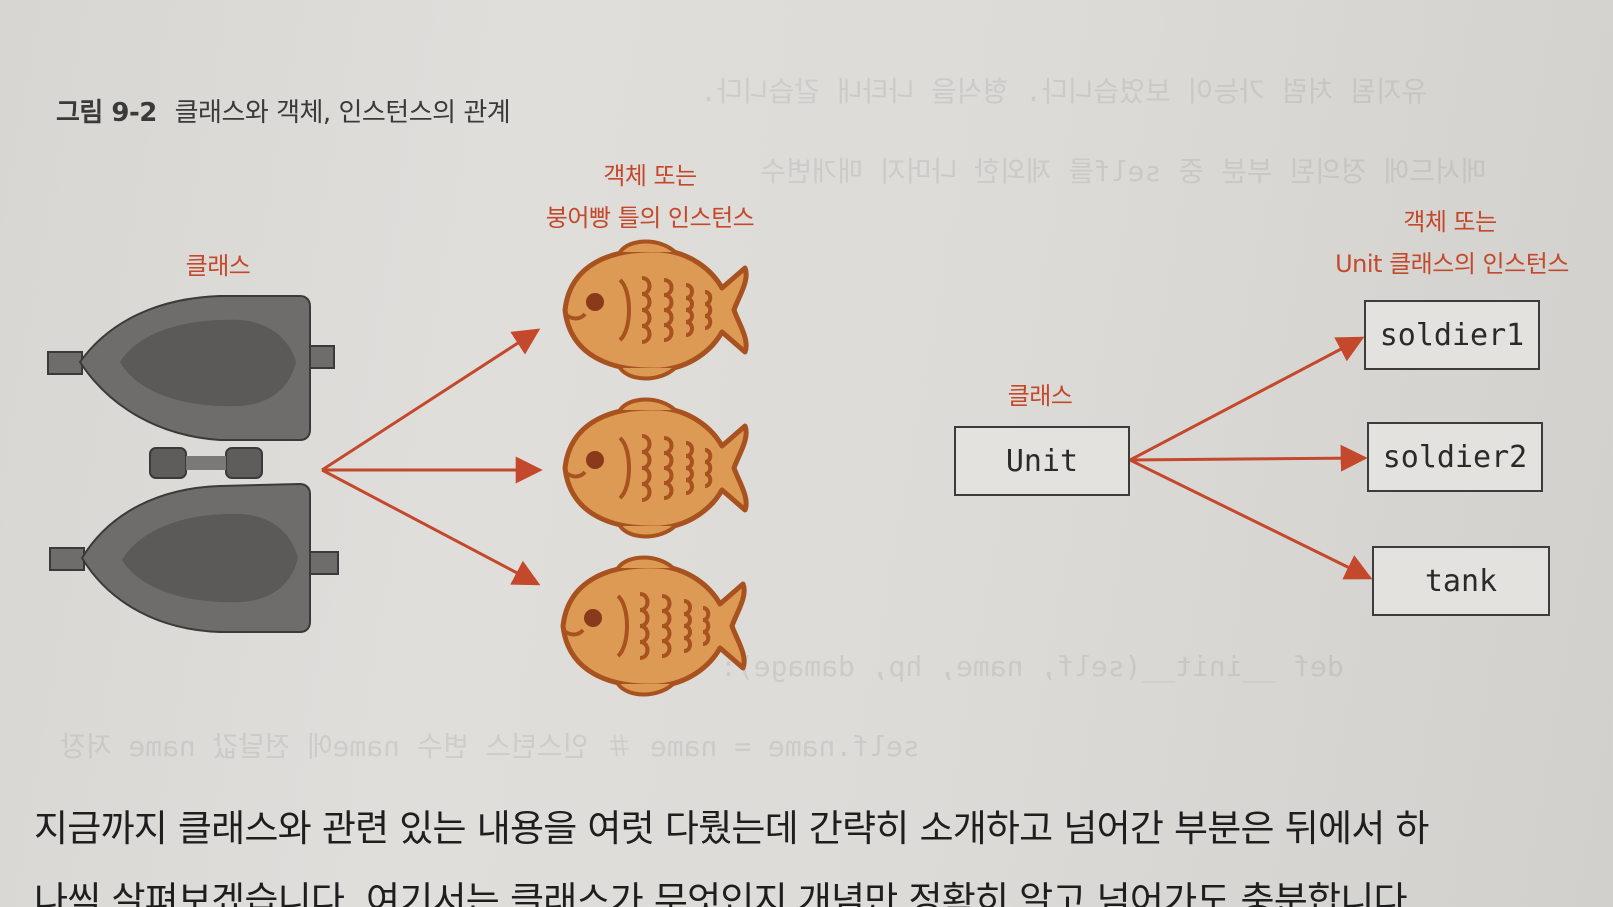 The width and height of the screenshot is (1613, 907). I want to click on left-arrows, so click(432, 457).